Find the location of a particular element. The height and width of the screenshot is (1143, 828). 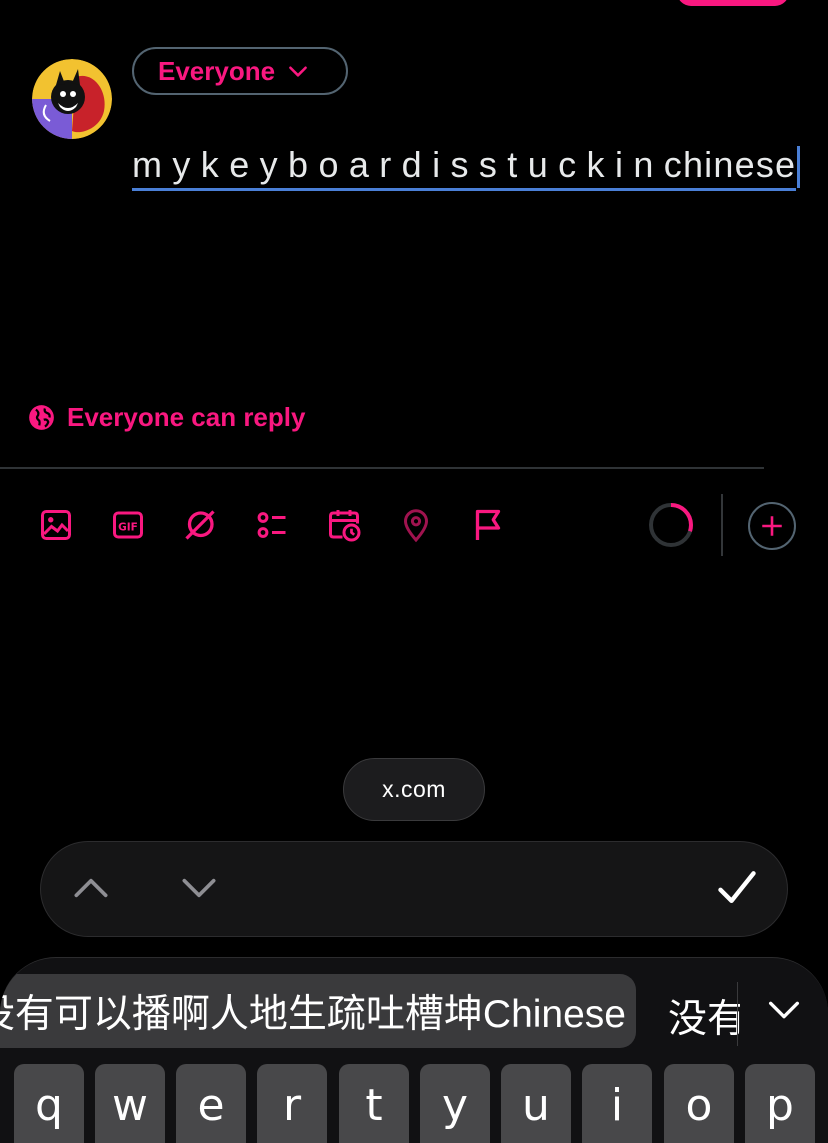

key-t: t is located at coordinates (374, 1103).